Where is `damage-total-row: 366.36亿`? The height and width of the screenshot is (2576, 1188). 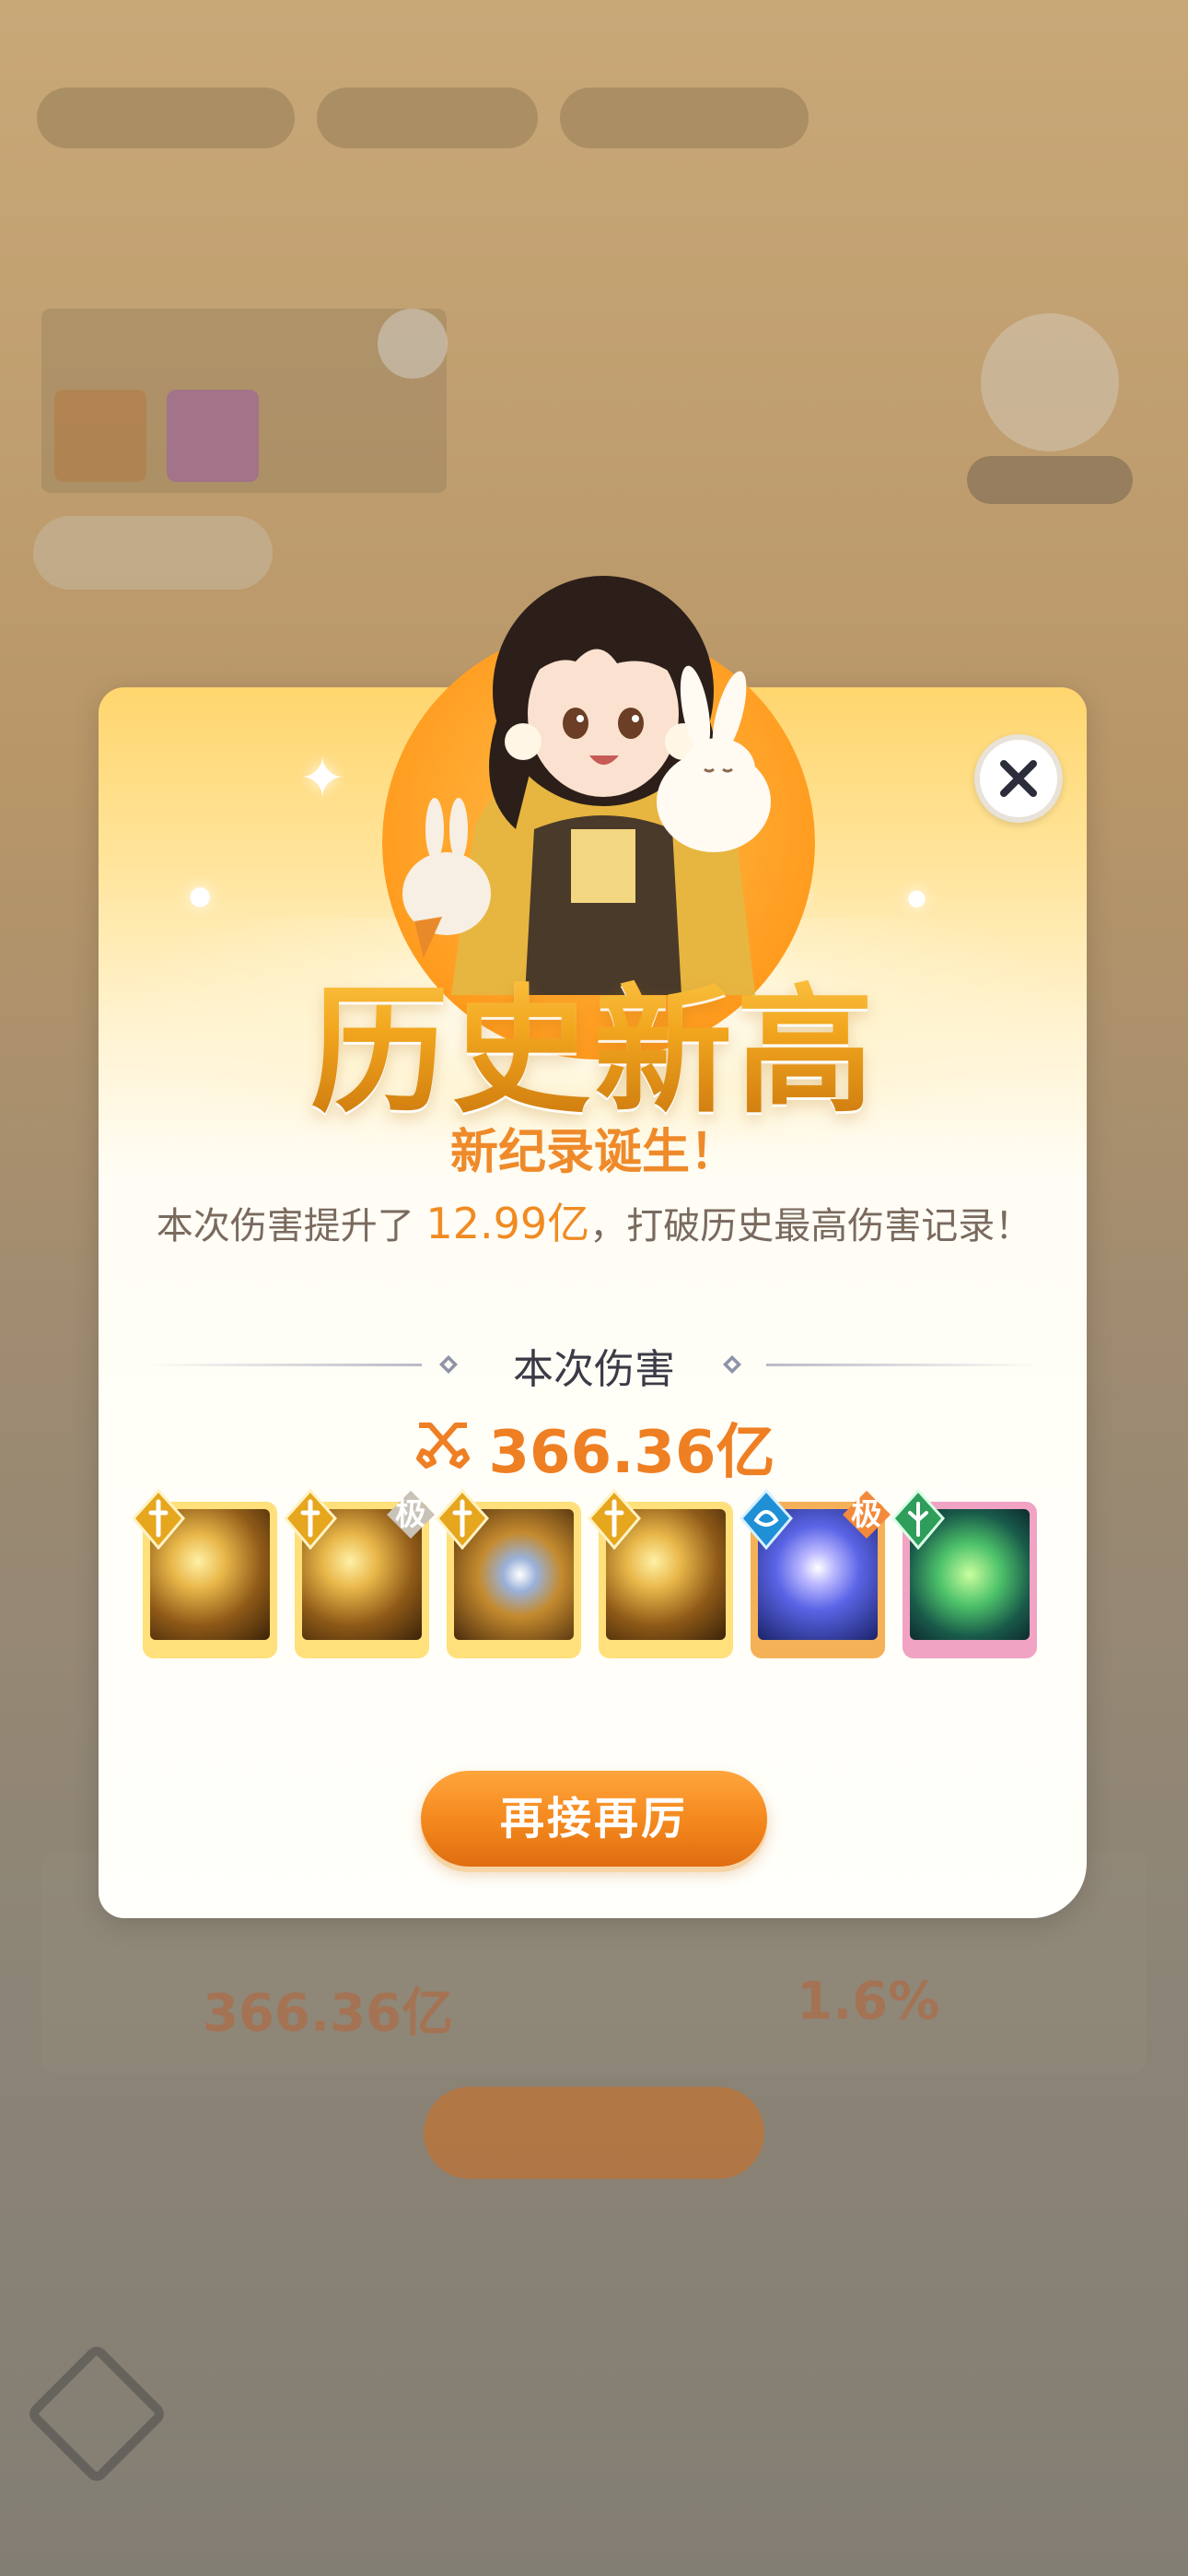 damage-total-row: 366.36亿 is located at coordinates (594, 1447).